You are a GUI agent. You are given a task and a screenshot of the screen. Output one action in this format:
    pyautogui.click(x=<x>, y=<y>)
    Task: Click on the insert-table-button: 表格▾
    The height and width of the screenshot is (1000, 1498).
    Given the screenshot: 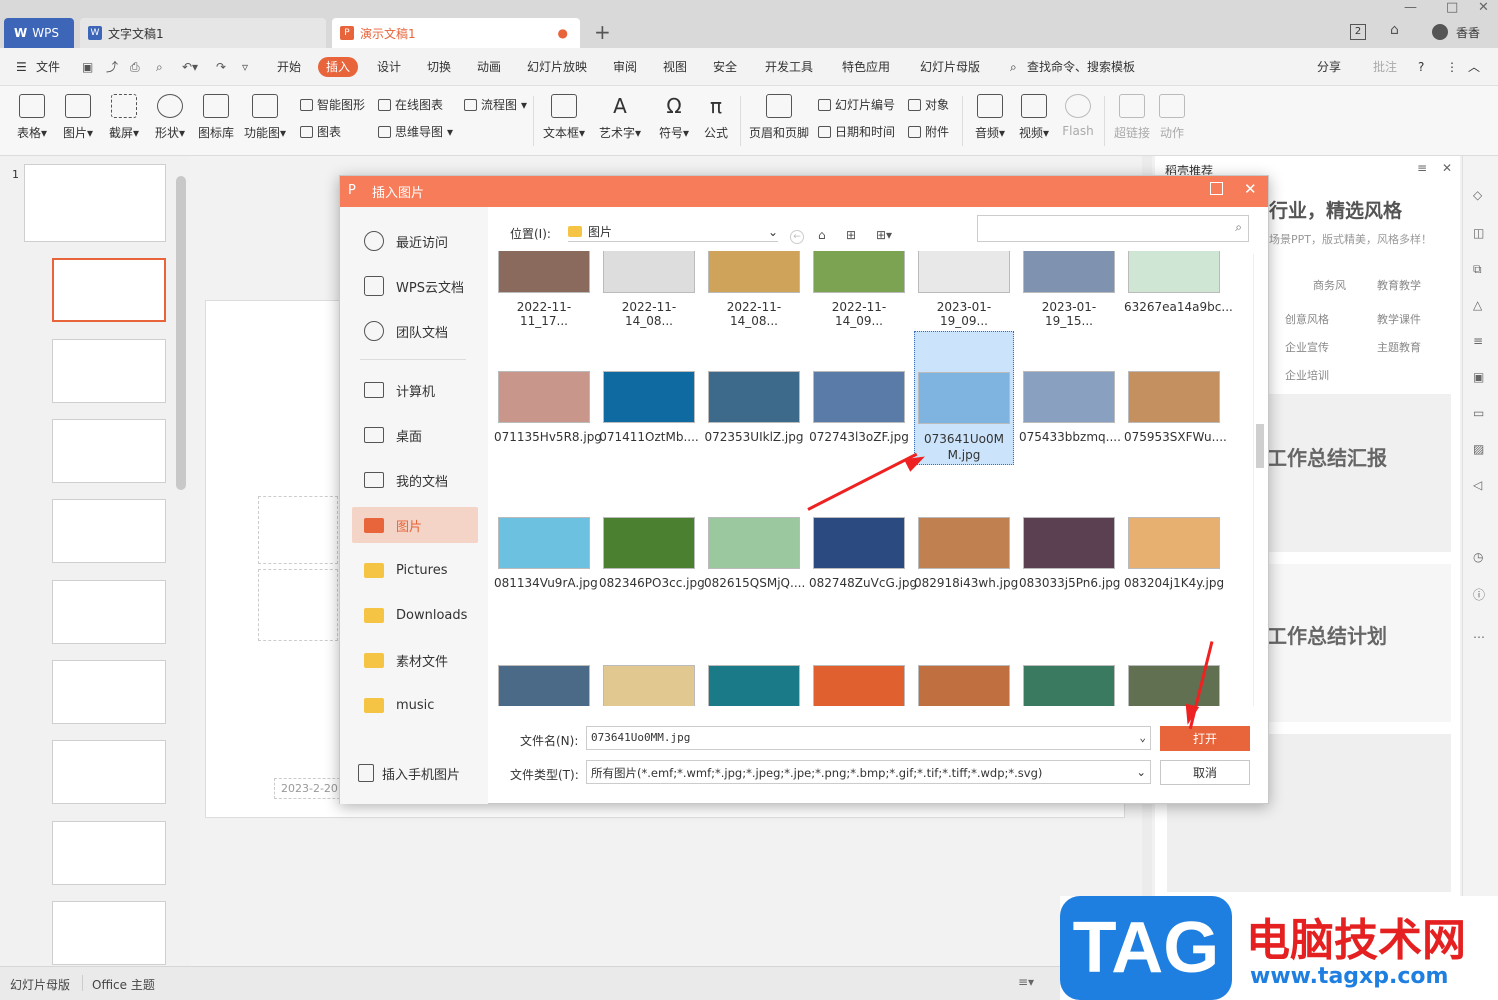 What is the action you would take?
    pyautogui.click(x=32, y=117)
    